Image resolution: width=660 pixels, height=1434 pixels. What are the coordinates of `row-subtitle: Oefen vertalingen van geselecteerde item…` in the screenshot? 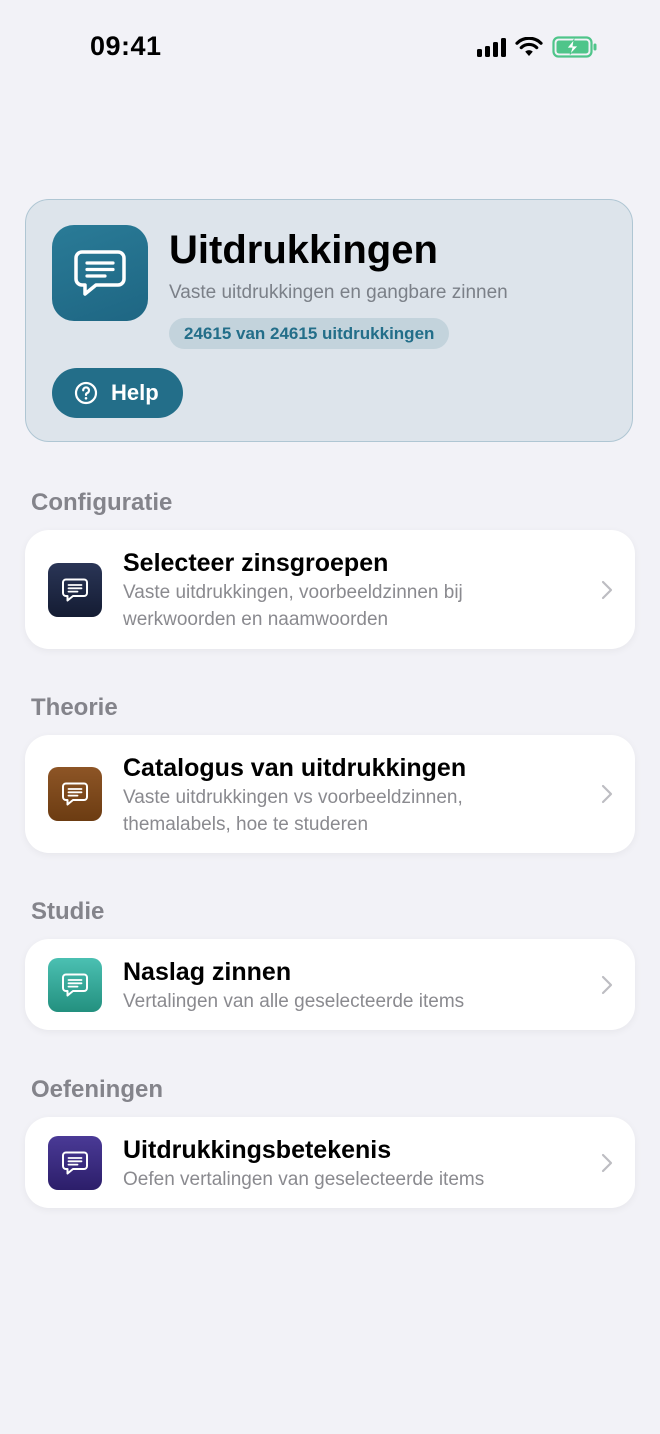 It's located at (304, 1179).